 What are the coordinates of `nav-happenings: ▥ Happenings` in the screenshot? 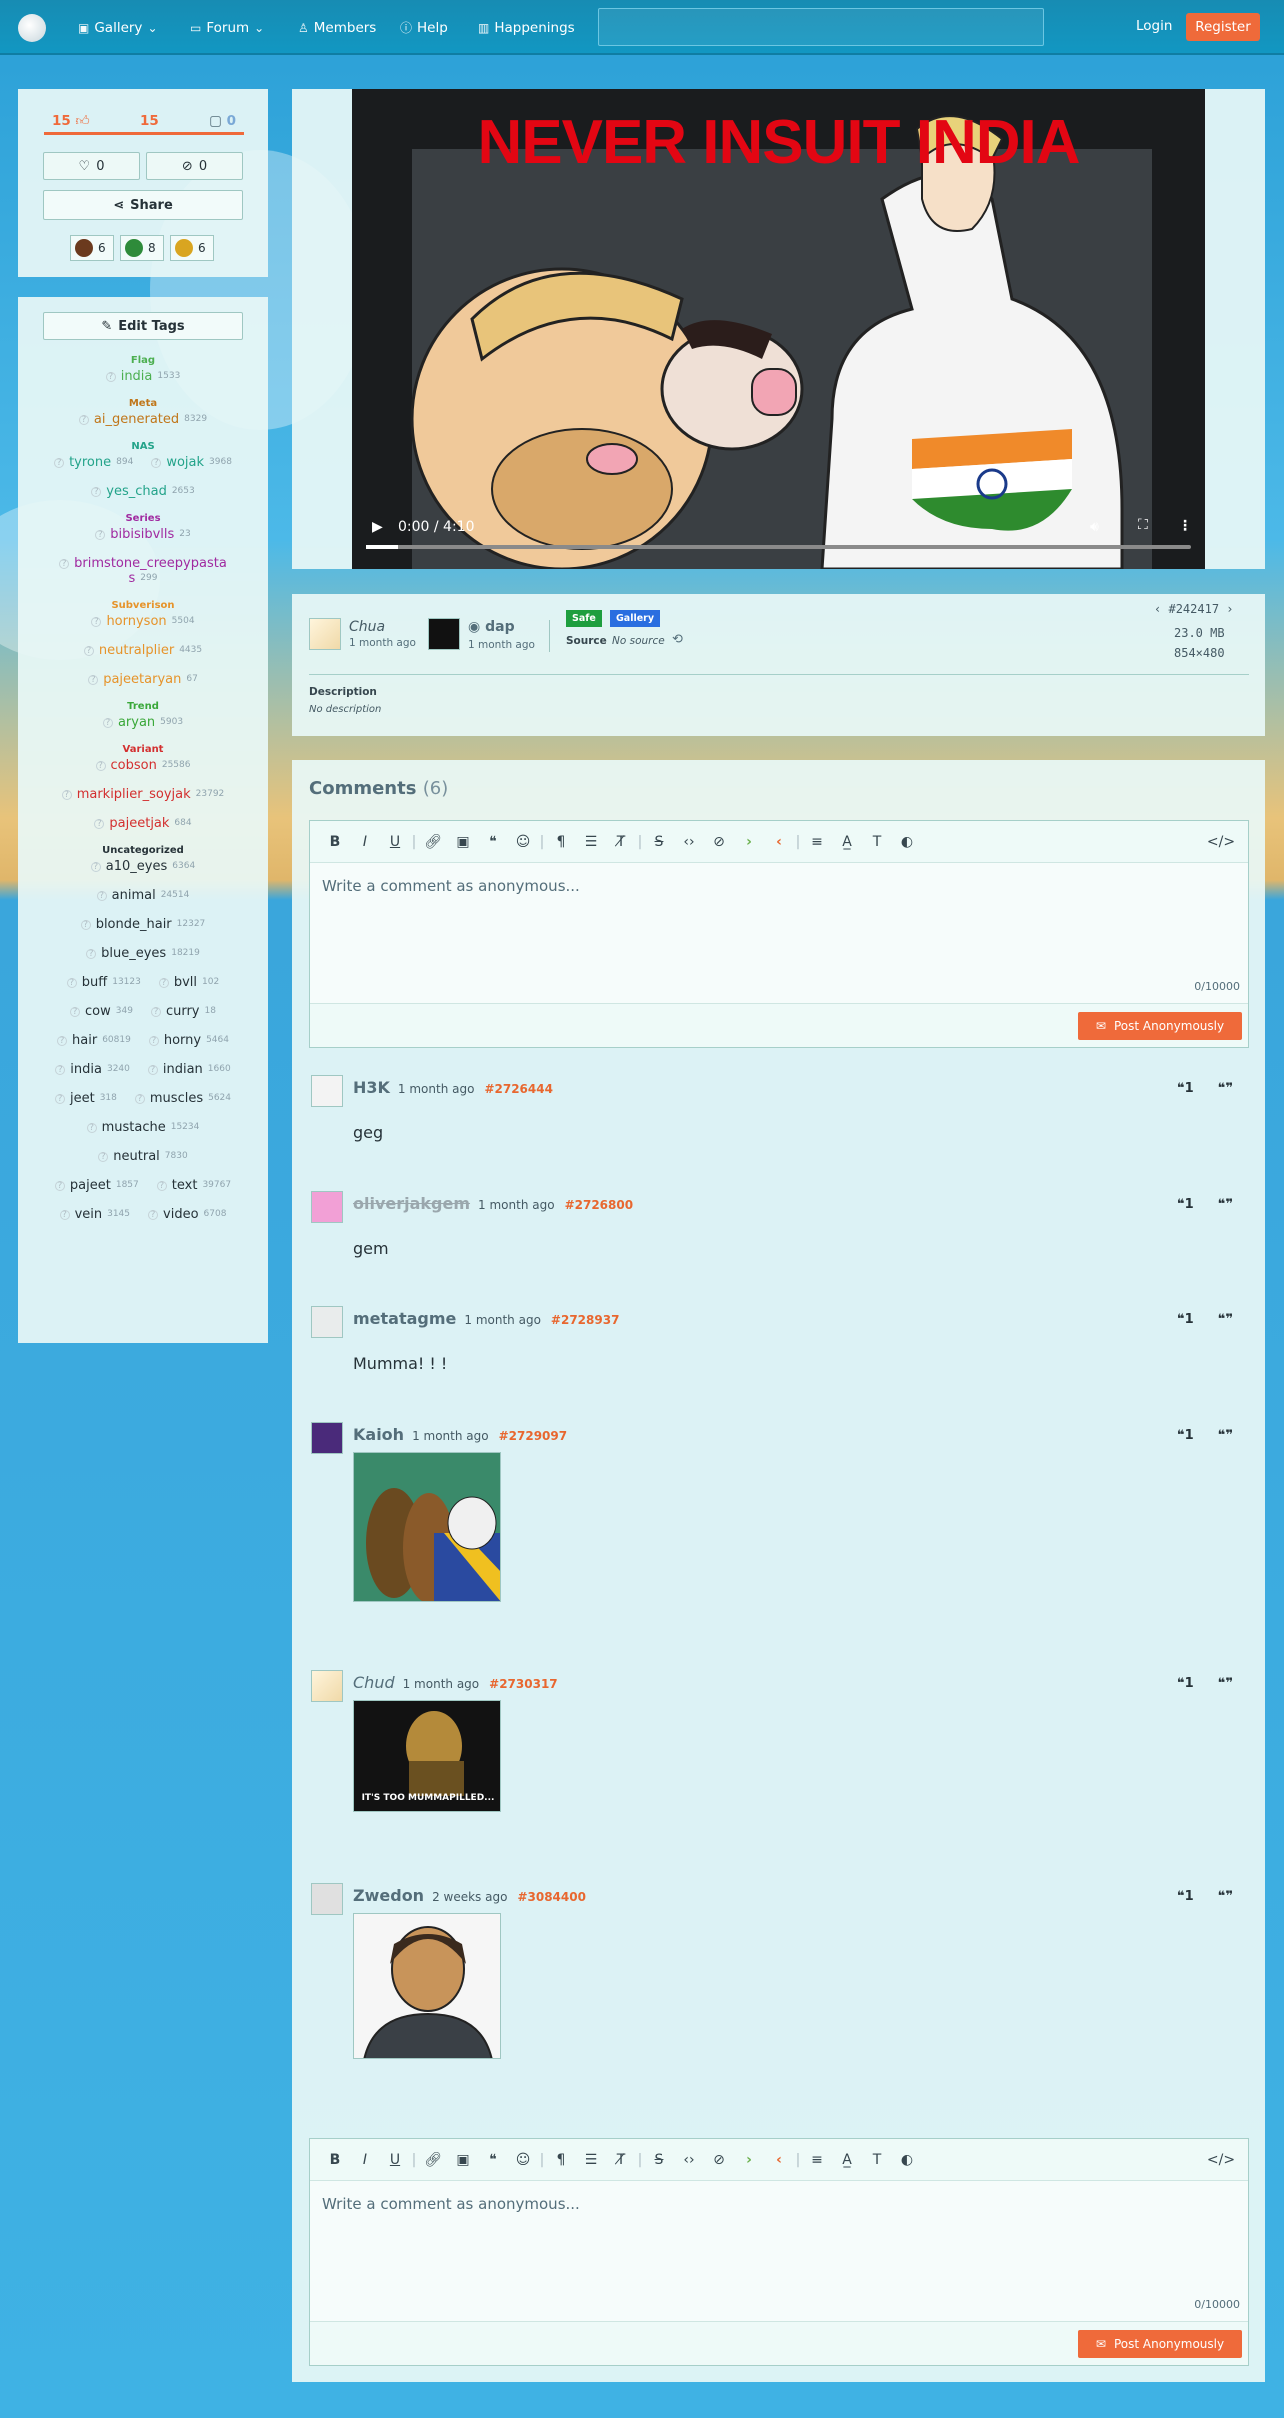 It's located at (526, 27).